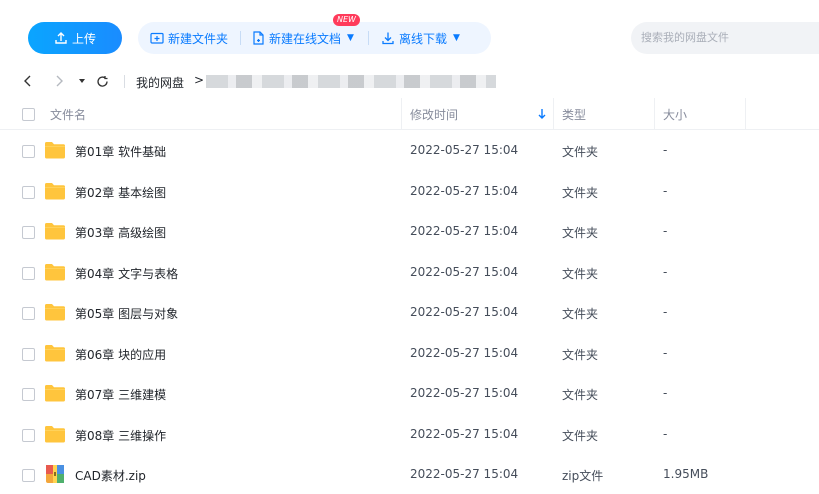 The height and width of the screenshot is (494, 819). Describe the element at coordinates (82, 81) in the screenshot. I see `history-dropdown-icon` at that location.